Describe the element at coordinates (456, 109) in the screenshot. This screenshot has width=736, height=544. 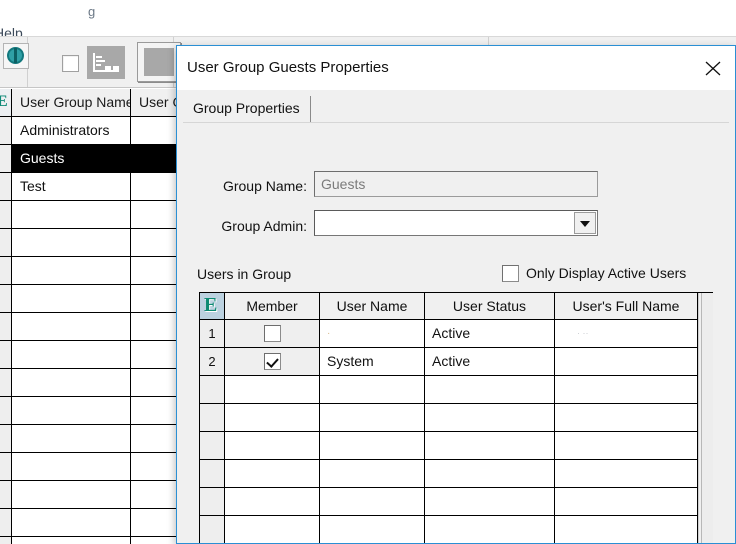
I see `tab-strip: Group Properties` at that location.